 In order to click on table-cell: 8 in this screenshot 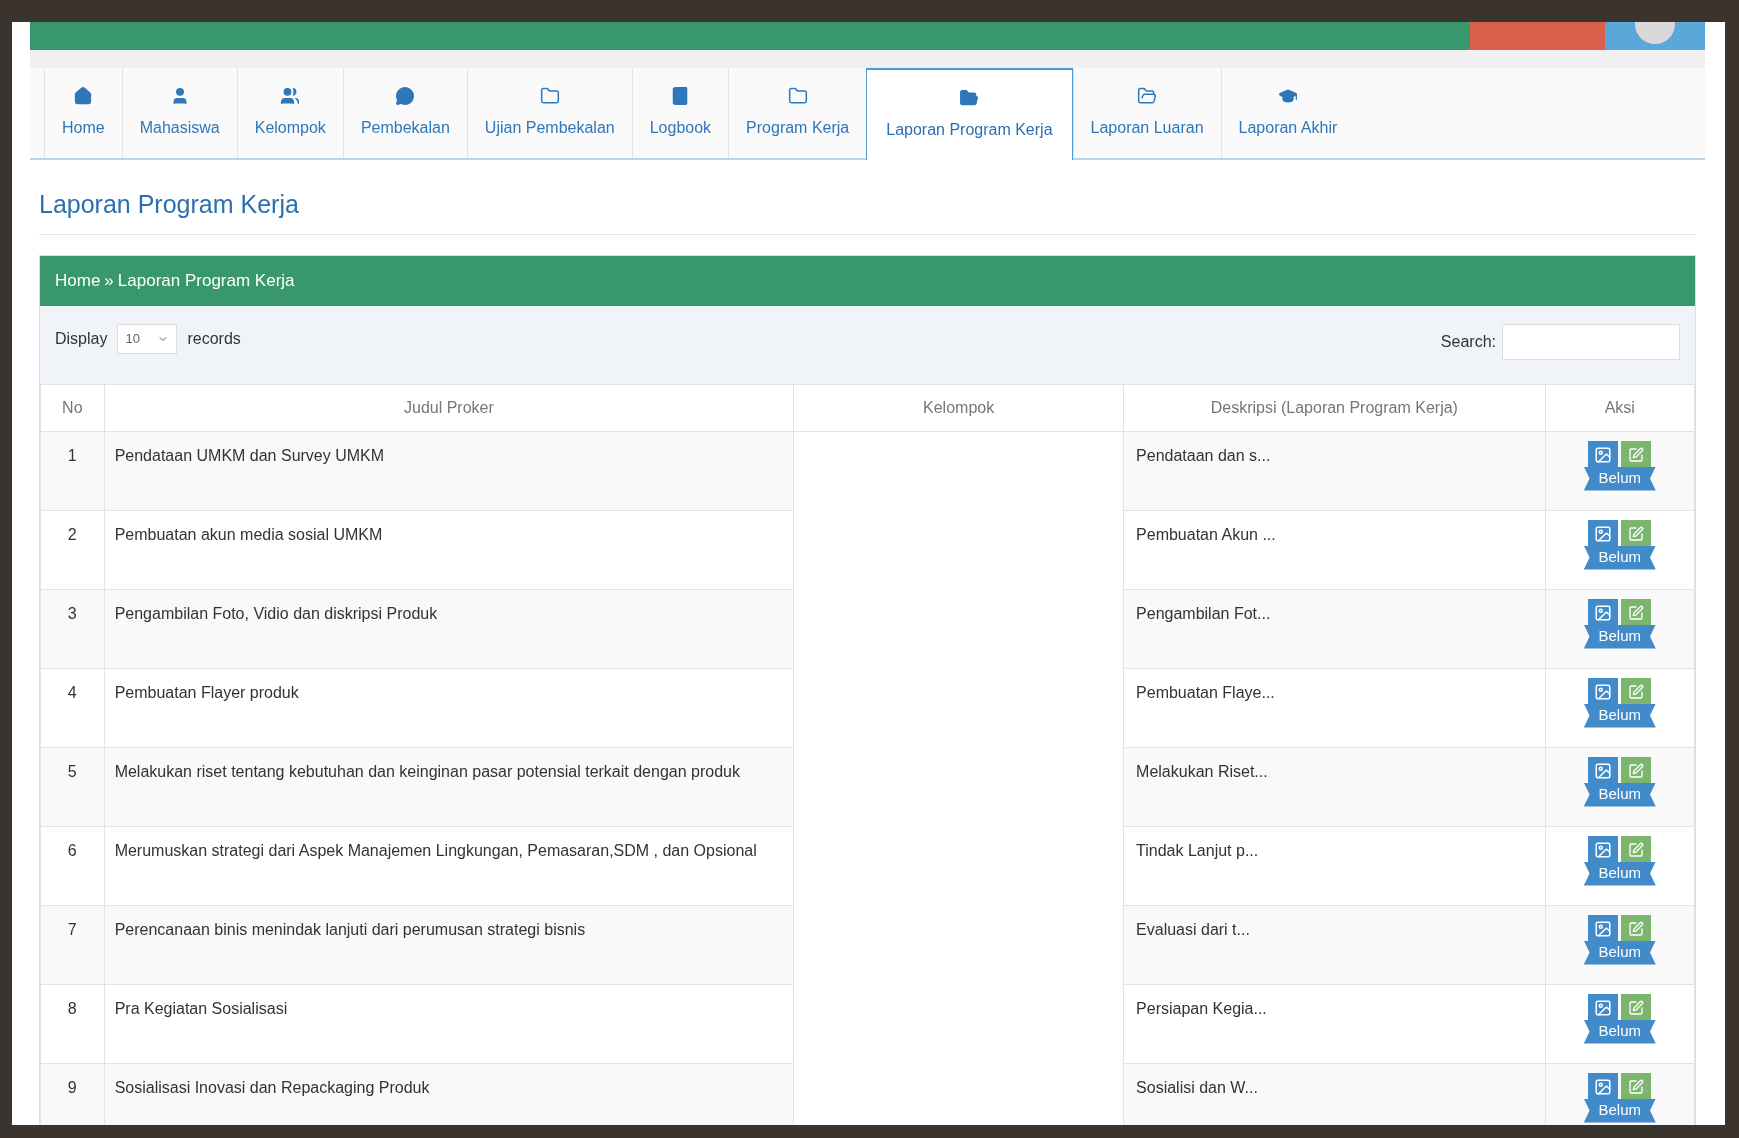, I will do `click(72, 1023)`.